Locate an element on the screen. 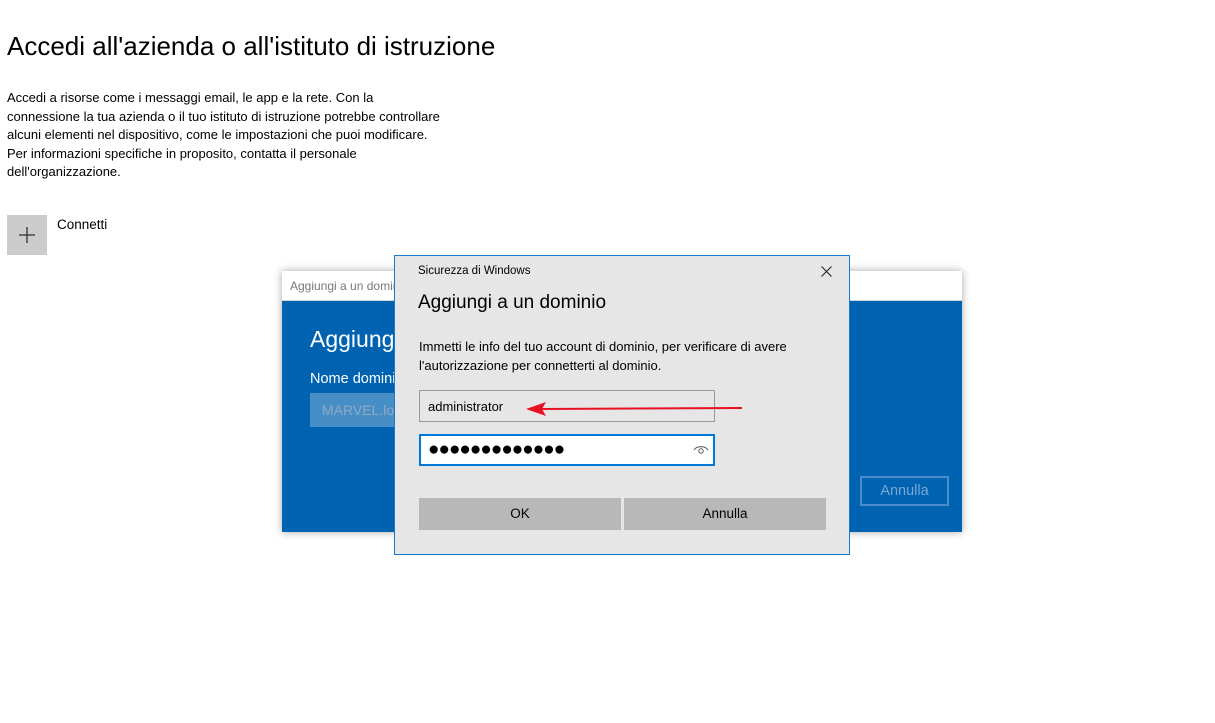 This screenshot has height=723, width=1215. security-dialog-heading: Aggiungi a un dominio is located at coordinates (512, 302).